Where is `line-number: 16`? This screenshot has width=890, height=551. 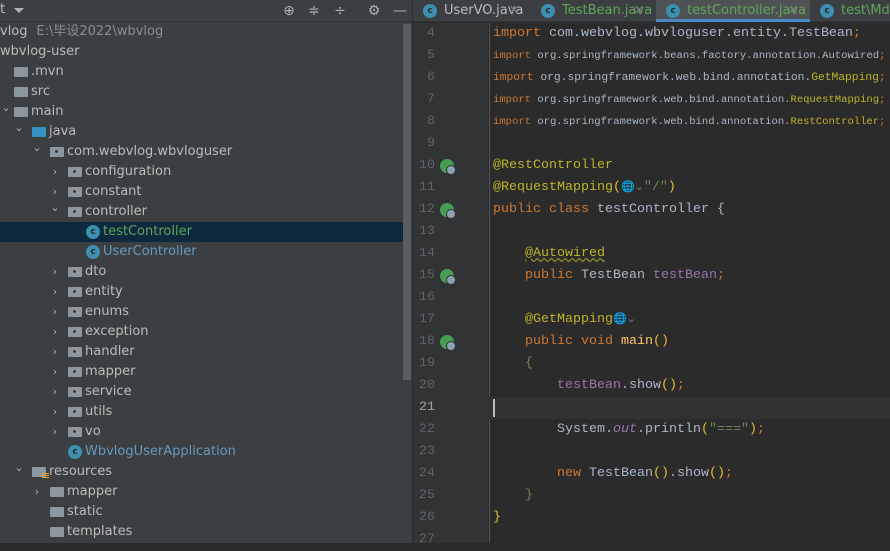
line-number: 16 is located at coordinates (427, 297).